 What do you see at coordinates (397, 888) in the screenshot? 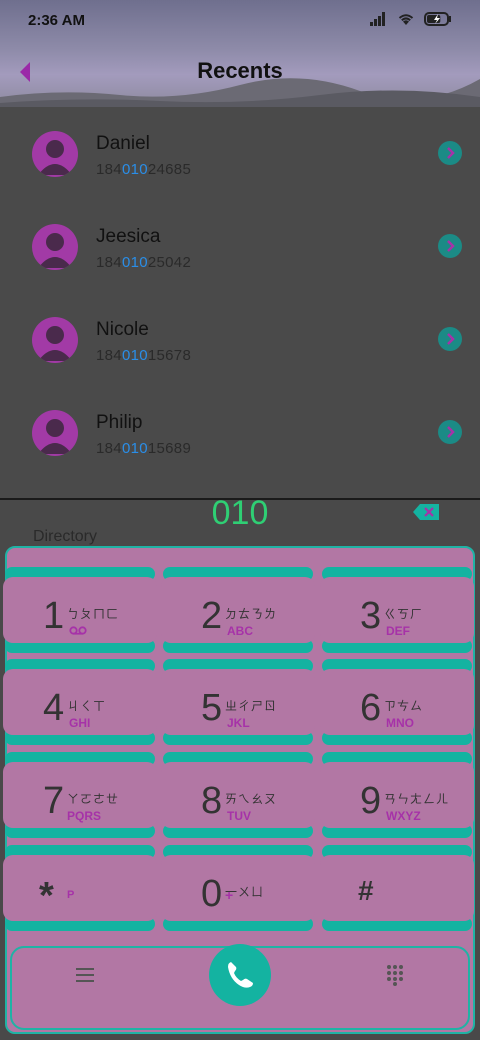
I see `key-hash: #` at bounding box center [397, 888].